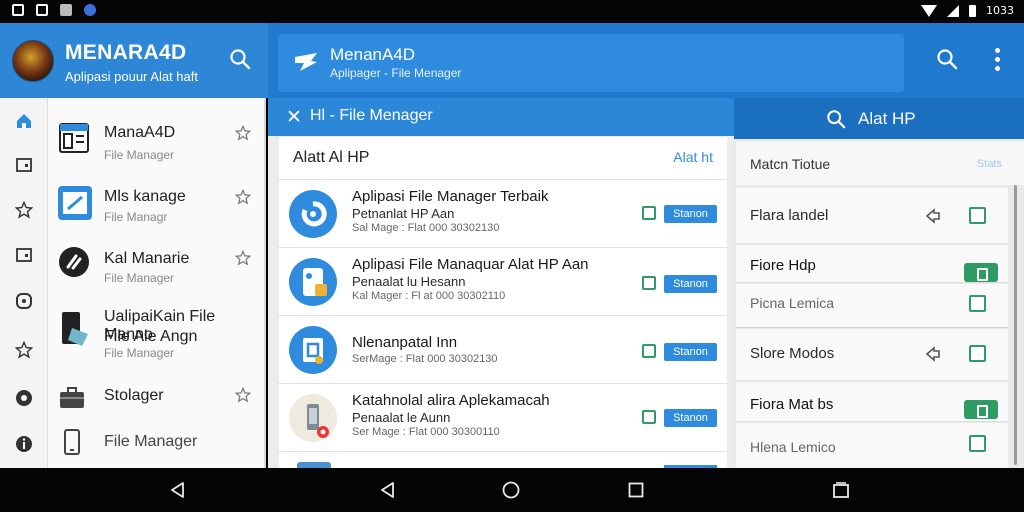 This screenshot has height=512, width=1024. Describe the element at coordinates (501, 117) in the screenshot. I see `center-panel-header: ✕ Hl - File Menager` at that location.